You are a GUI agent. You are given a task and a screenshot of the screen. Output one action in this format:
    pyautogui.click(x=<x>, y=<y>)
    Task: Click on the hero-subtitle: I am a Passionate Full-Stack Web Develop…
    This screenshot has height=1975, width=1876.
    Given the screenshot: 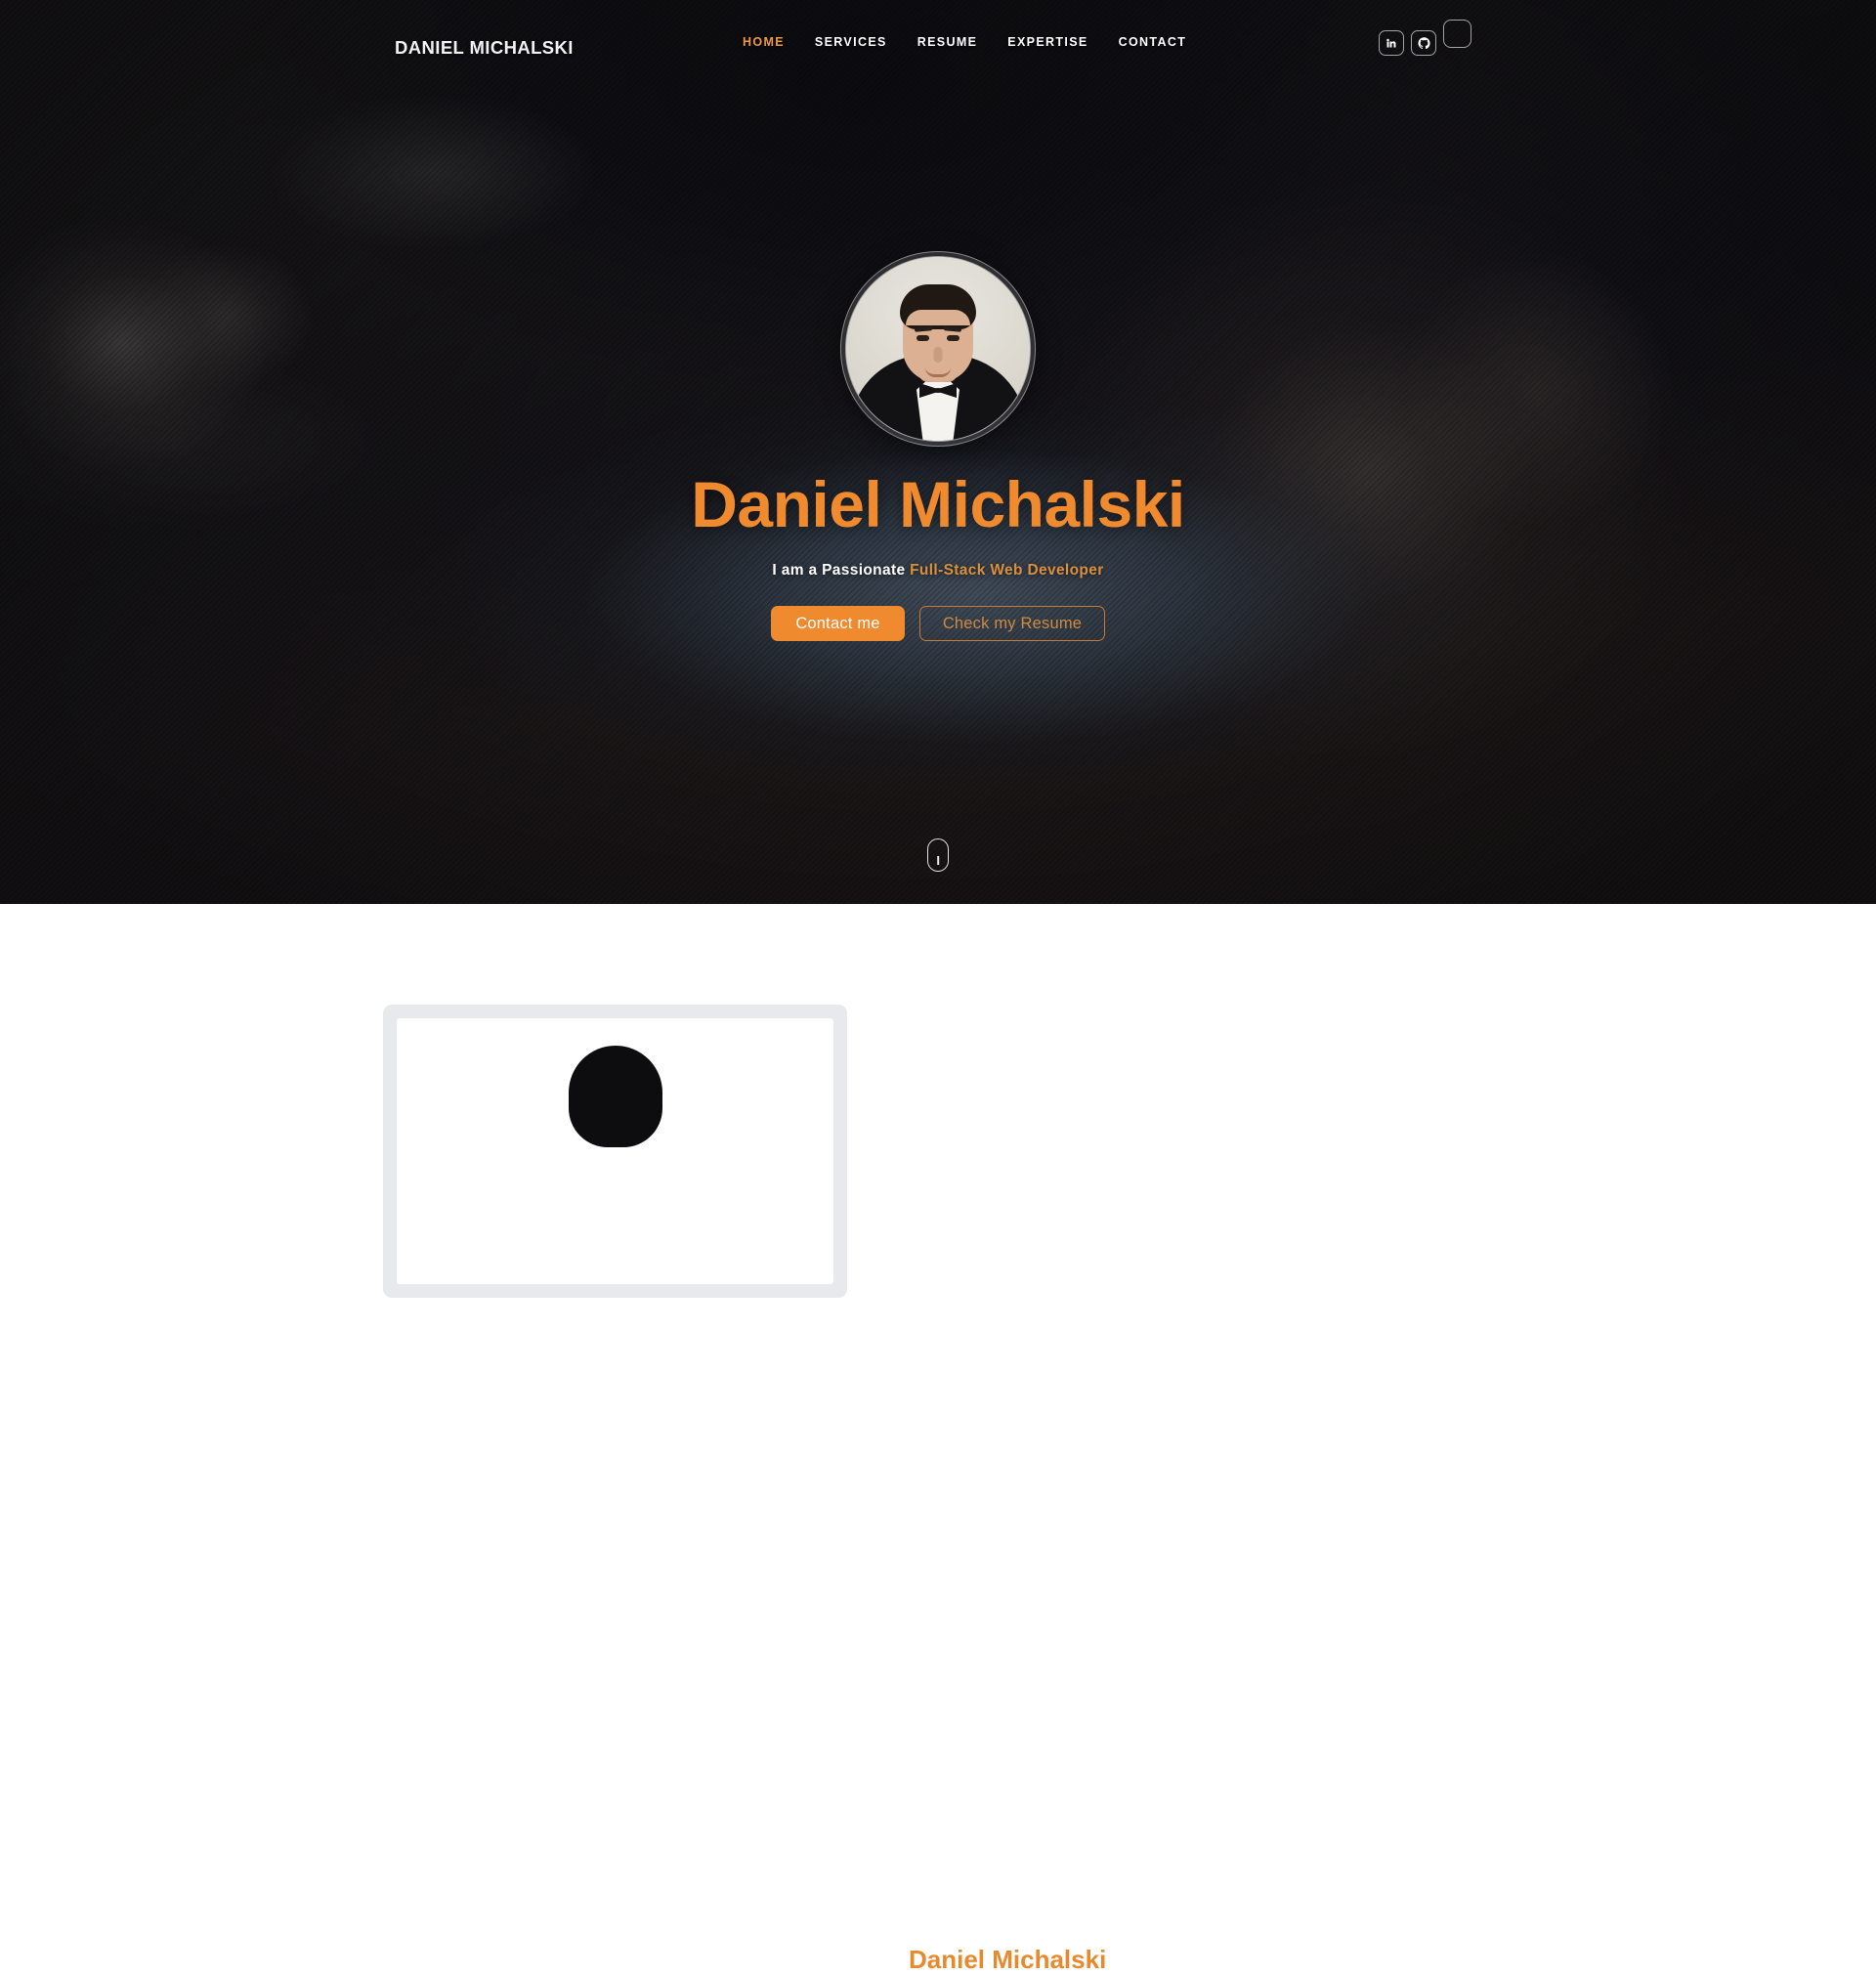 What is the action you would take?
    pyautogui.click(x=938, y=571)
    